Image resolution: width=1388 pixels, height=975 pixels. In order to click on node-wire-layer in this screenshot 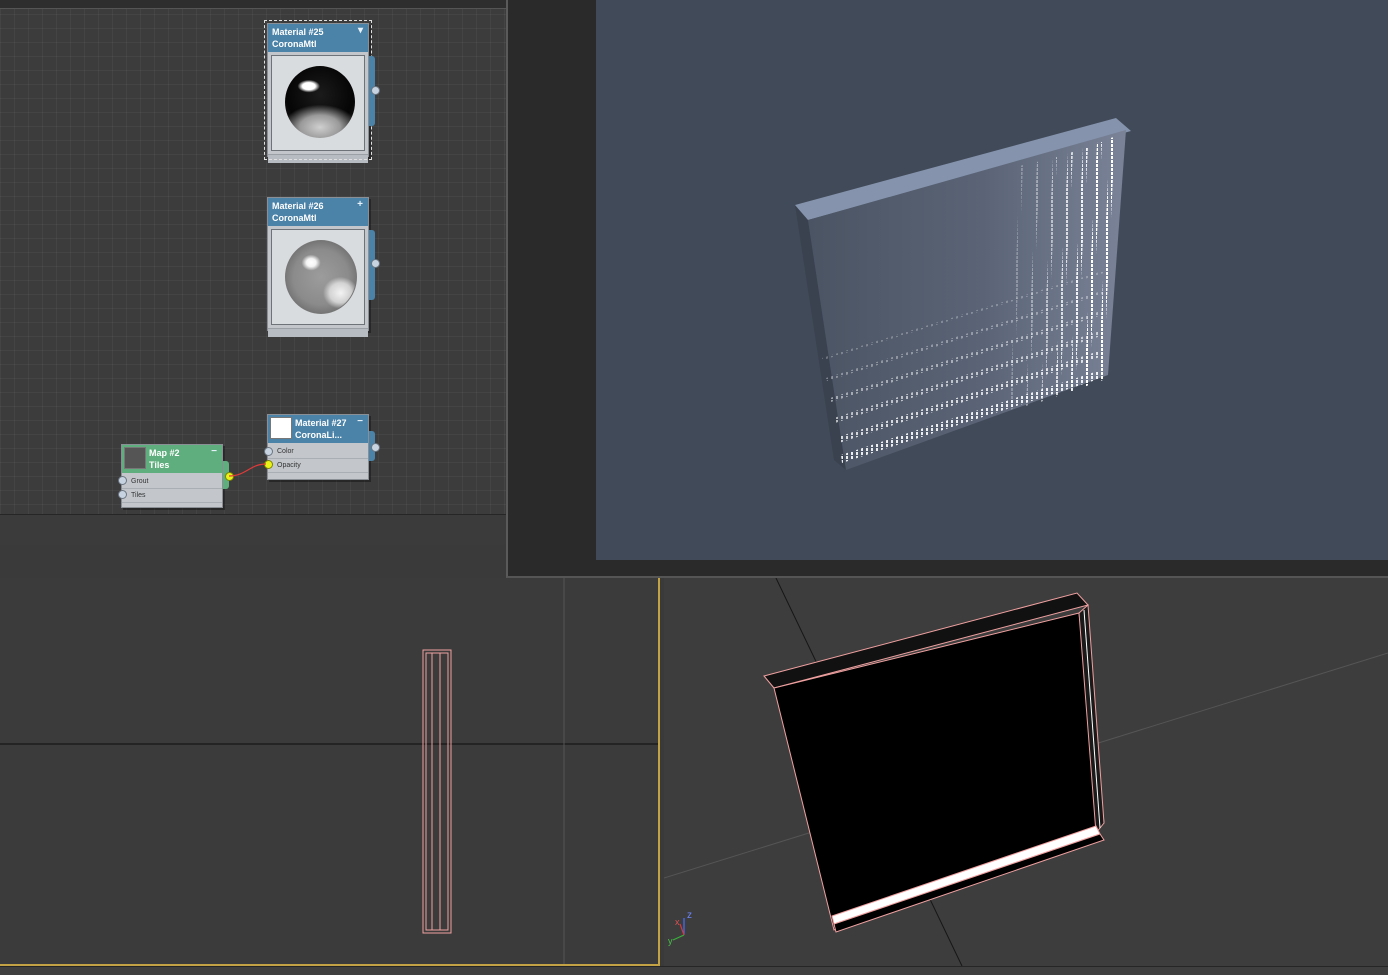, I will do `click(247, 470)`.